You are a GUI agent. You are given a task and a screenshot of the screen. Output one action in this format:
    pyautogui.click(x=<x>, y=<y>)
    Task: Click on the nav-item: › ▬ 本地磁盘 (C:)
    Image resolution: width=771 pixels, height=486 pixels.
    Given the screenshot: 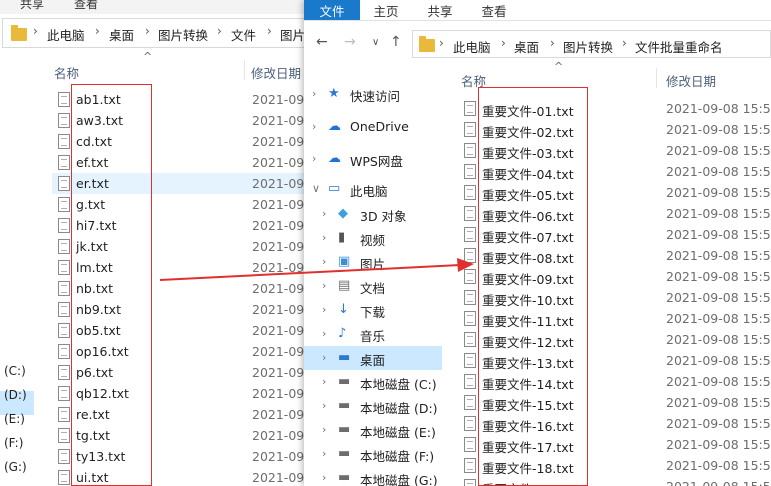 What is the action you would take?
    pyautogui.click(x=373, y=382)
    